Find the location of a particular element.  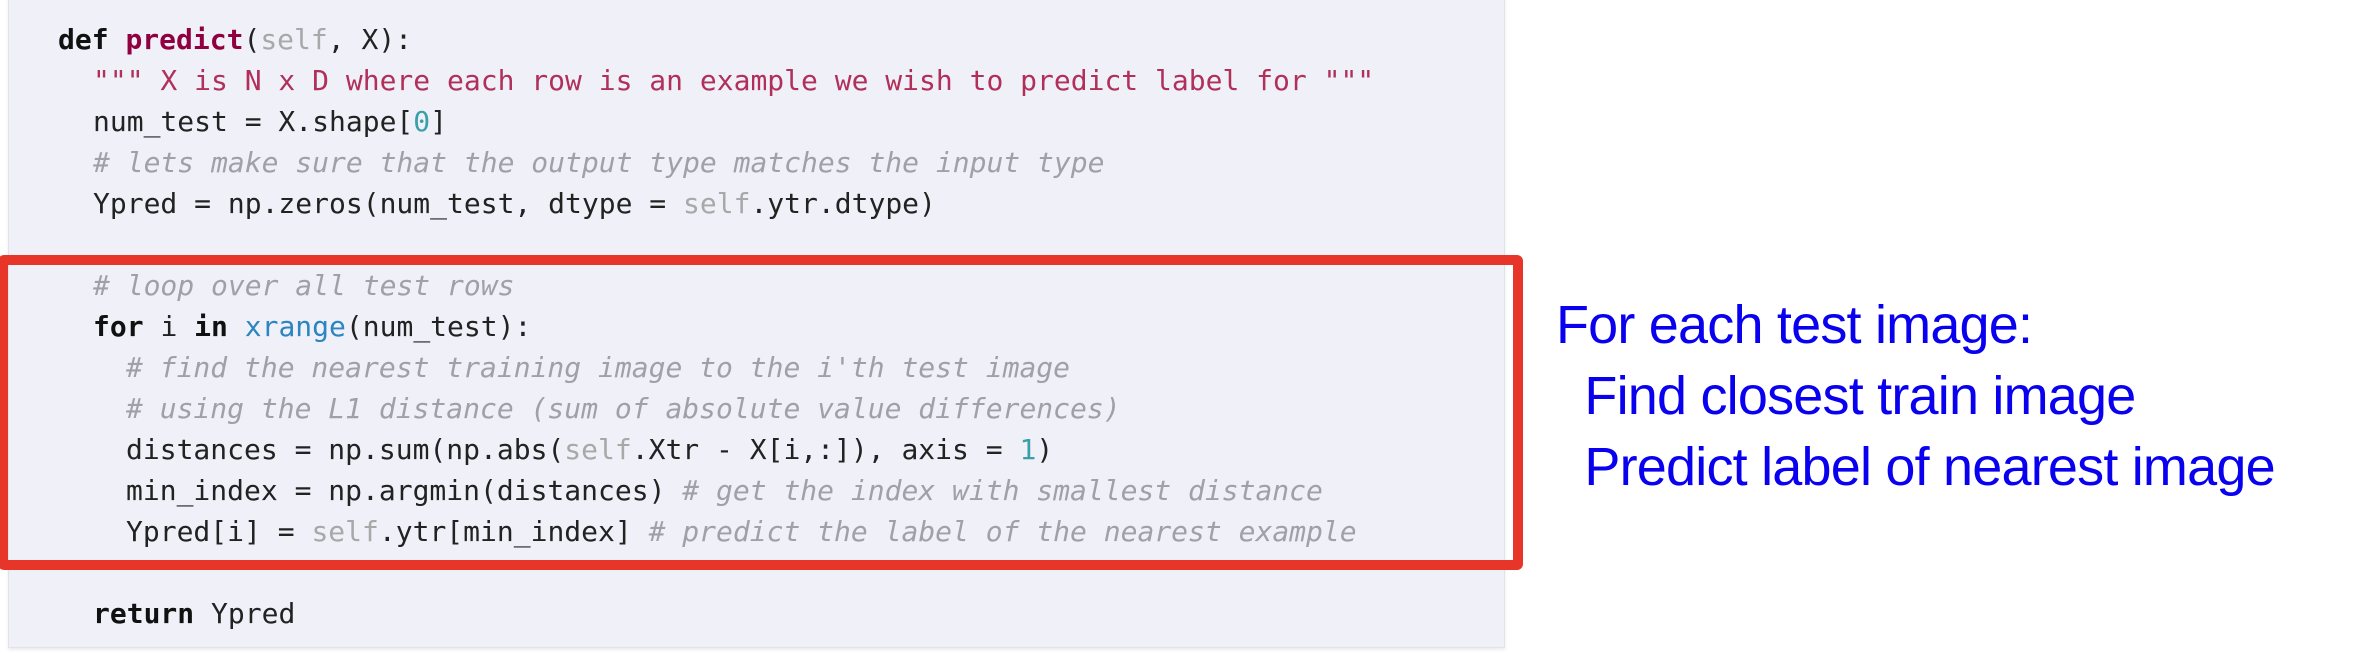

code-token-kw: def is located at coordinates (92, 39).